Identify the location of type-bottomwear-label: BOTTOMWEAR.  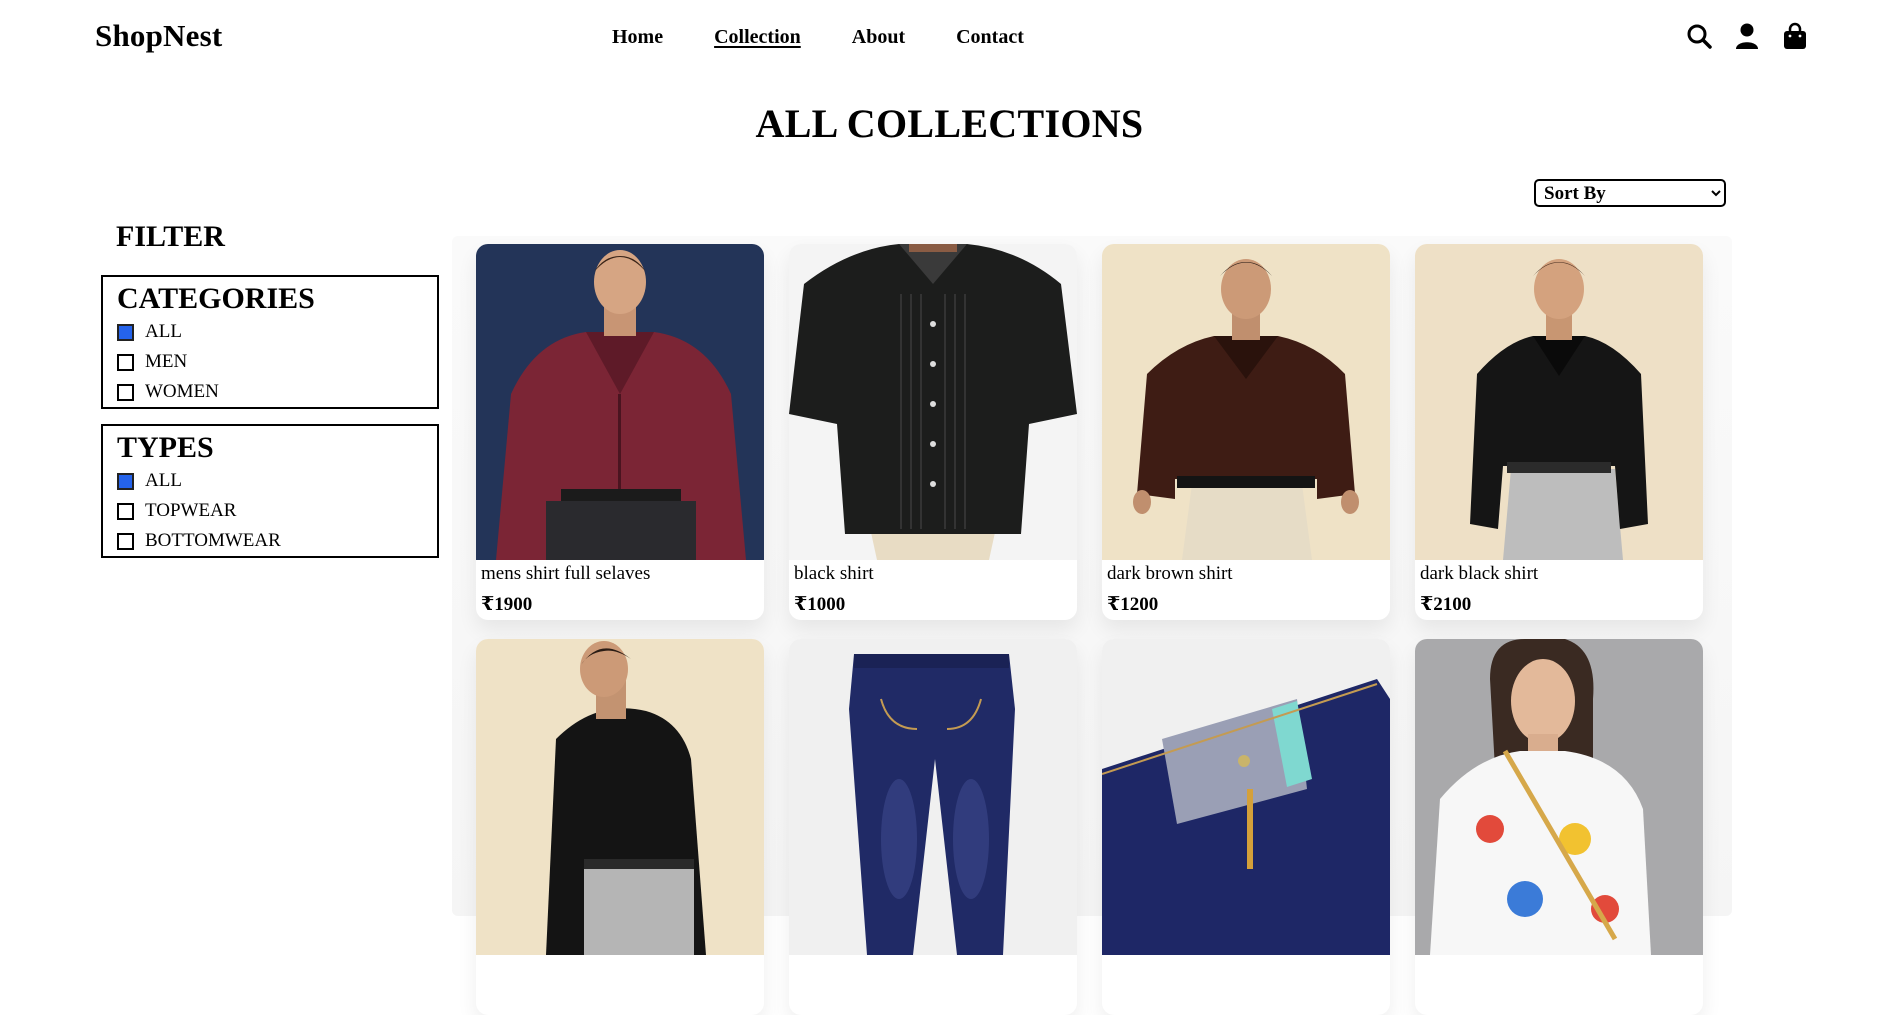
(213, 540).